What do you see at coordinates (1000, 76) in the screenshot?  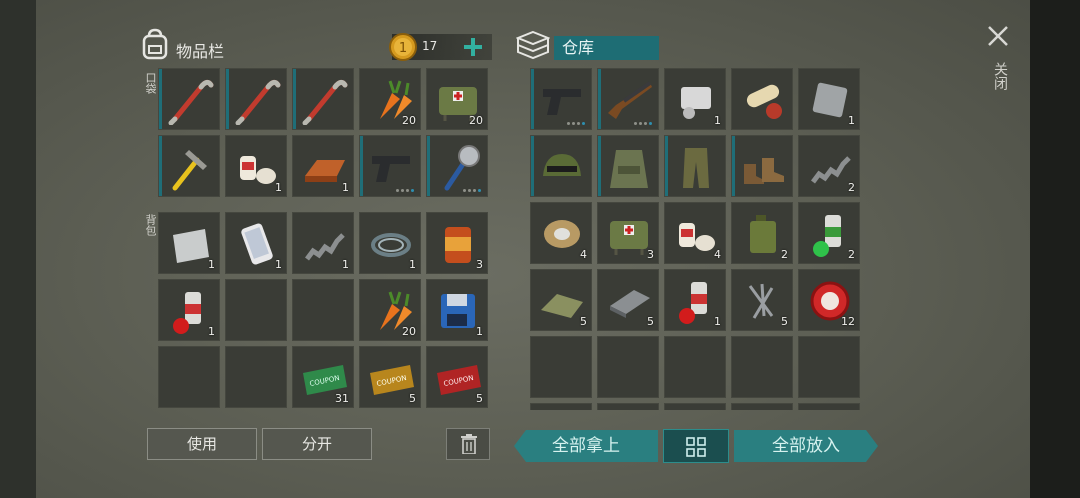 I see `close-label: 关闭` at bounding box center [1000, 76].